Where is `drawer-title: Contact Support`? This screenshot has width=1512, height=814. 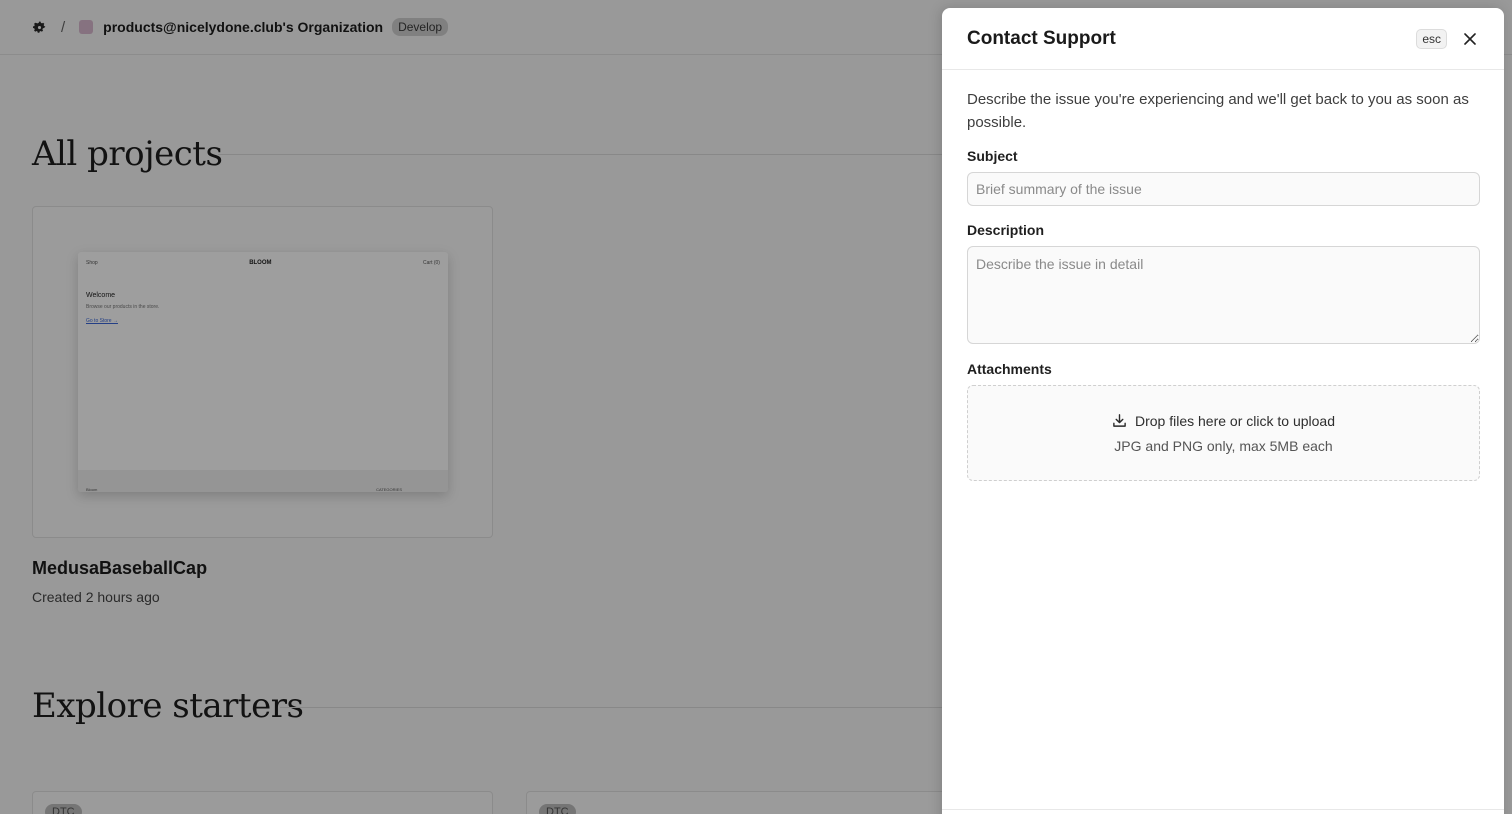
drawer-title: Contact Support is located at coordinates (1041, 38).